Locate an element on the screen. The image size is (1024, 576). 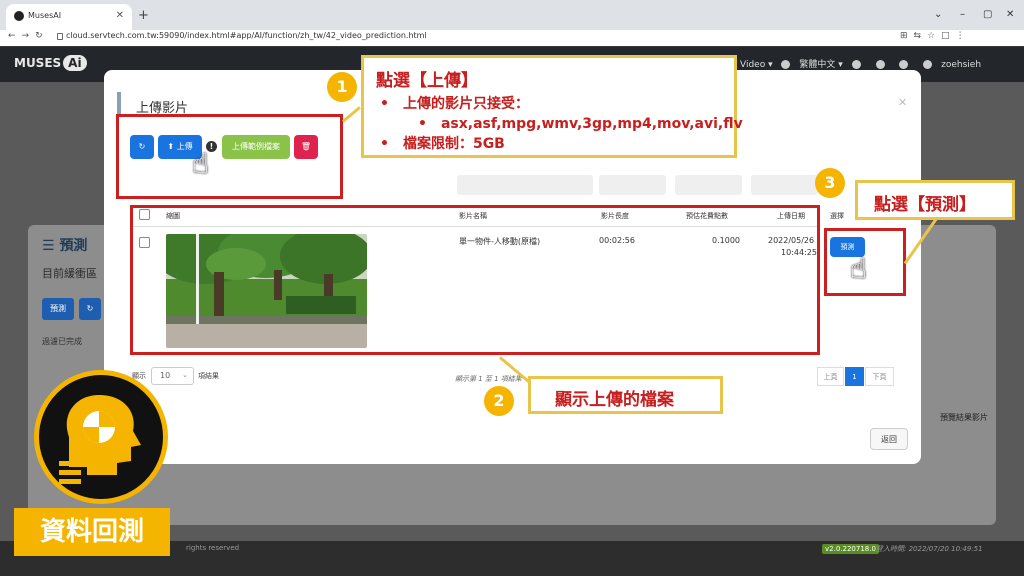
logout-icon is located at coordinates (928, 64).